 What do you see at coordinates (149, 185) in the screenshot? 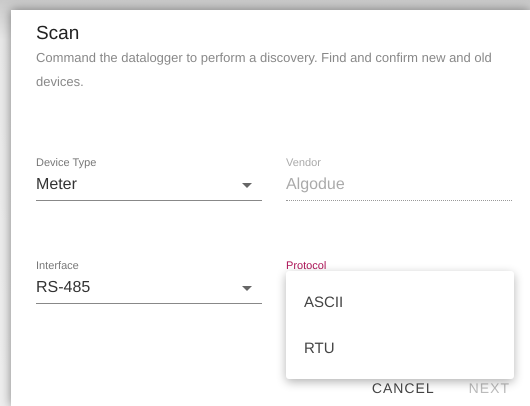
I see `select-field: Meter` at bounding box center [149, 185].